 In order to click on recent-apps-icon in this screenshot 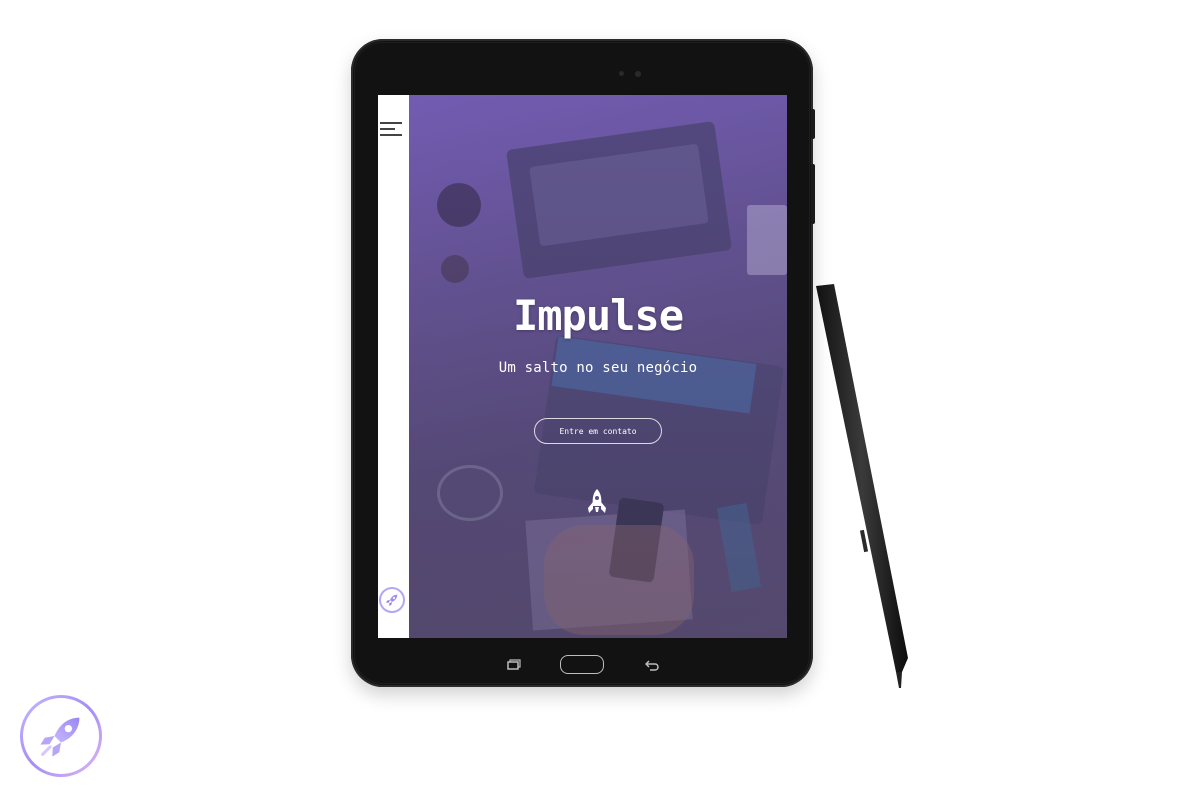, I will do `click(514, 665)`.